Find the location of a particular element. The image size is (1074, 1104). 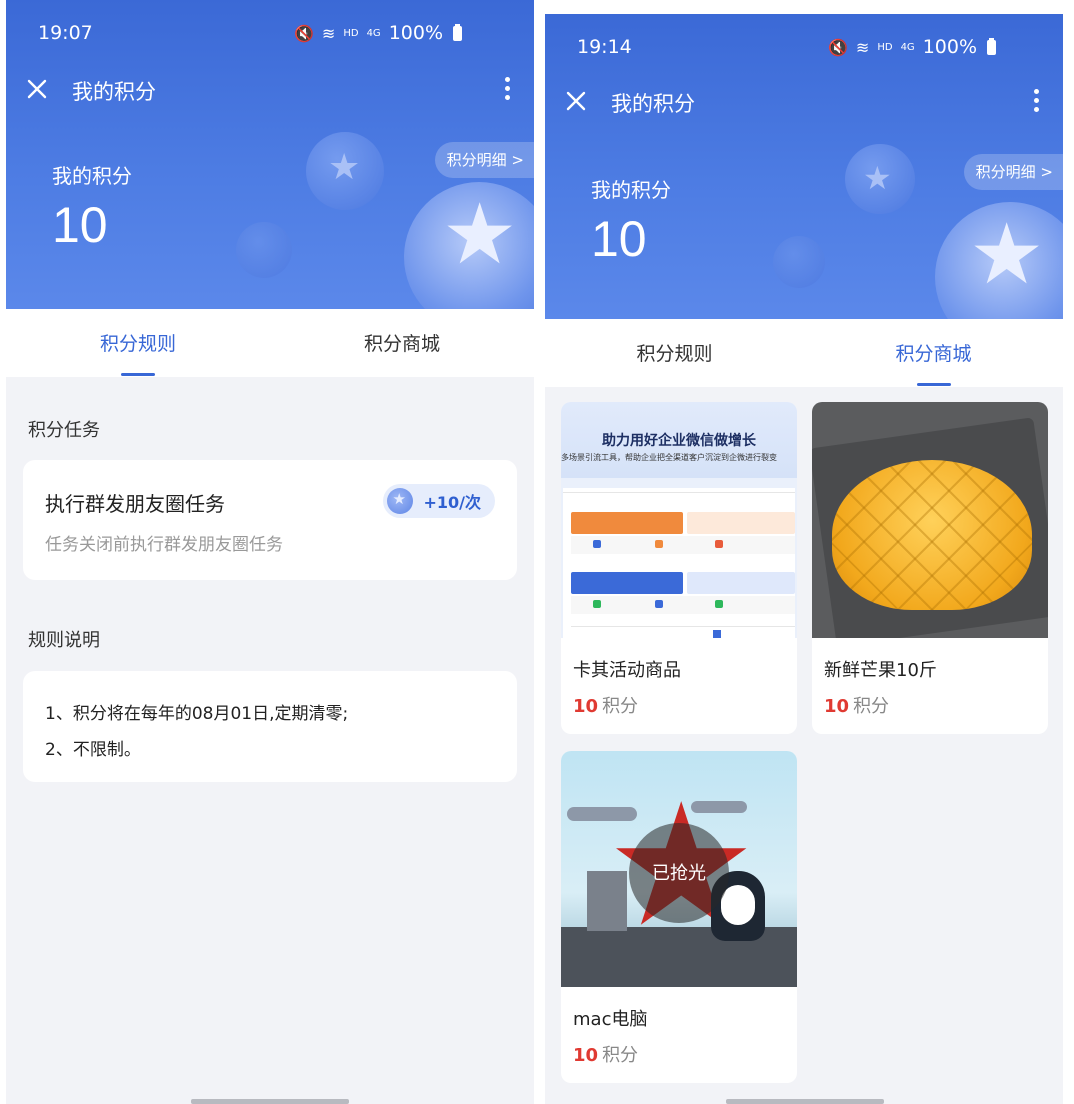

product-card: 助力用好企业微信做增长 多场景引流工具，帮助企业把全渠道客户沉淀到企微进行裂变 is located at coordinates (679, 568).